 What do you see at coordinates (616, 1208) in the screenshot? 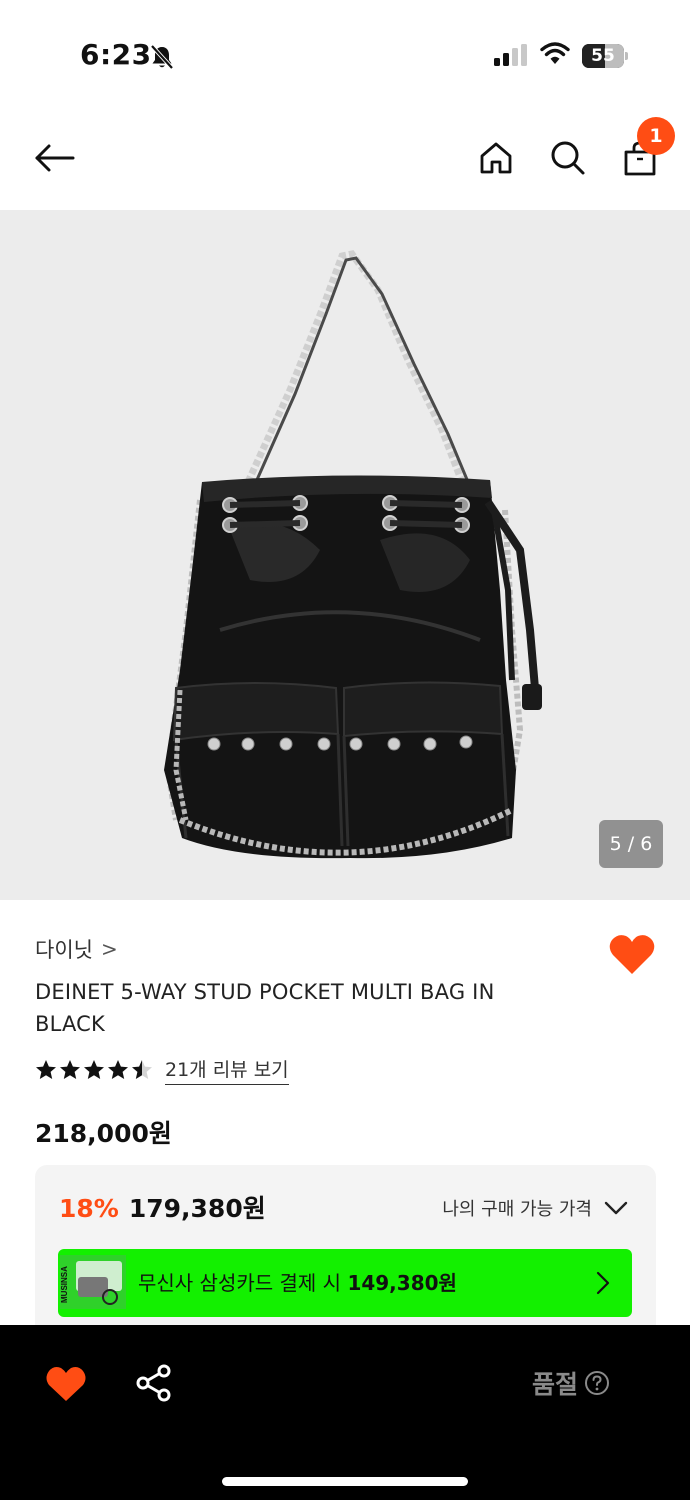
I see `chevron-down-icon` at bounding box center [616, 1208].